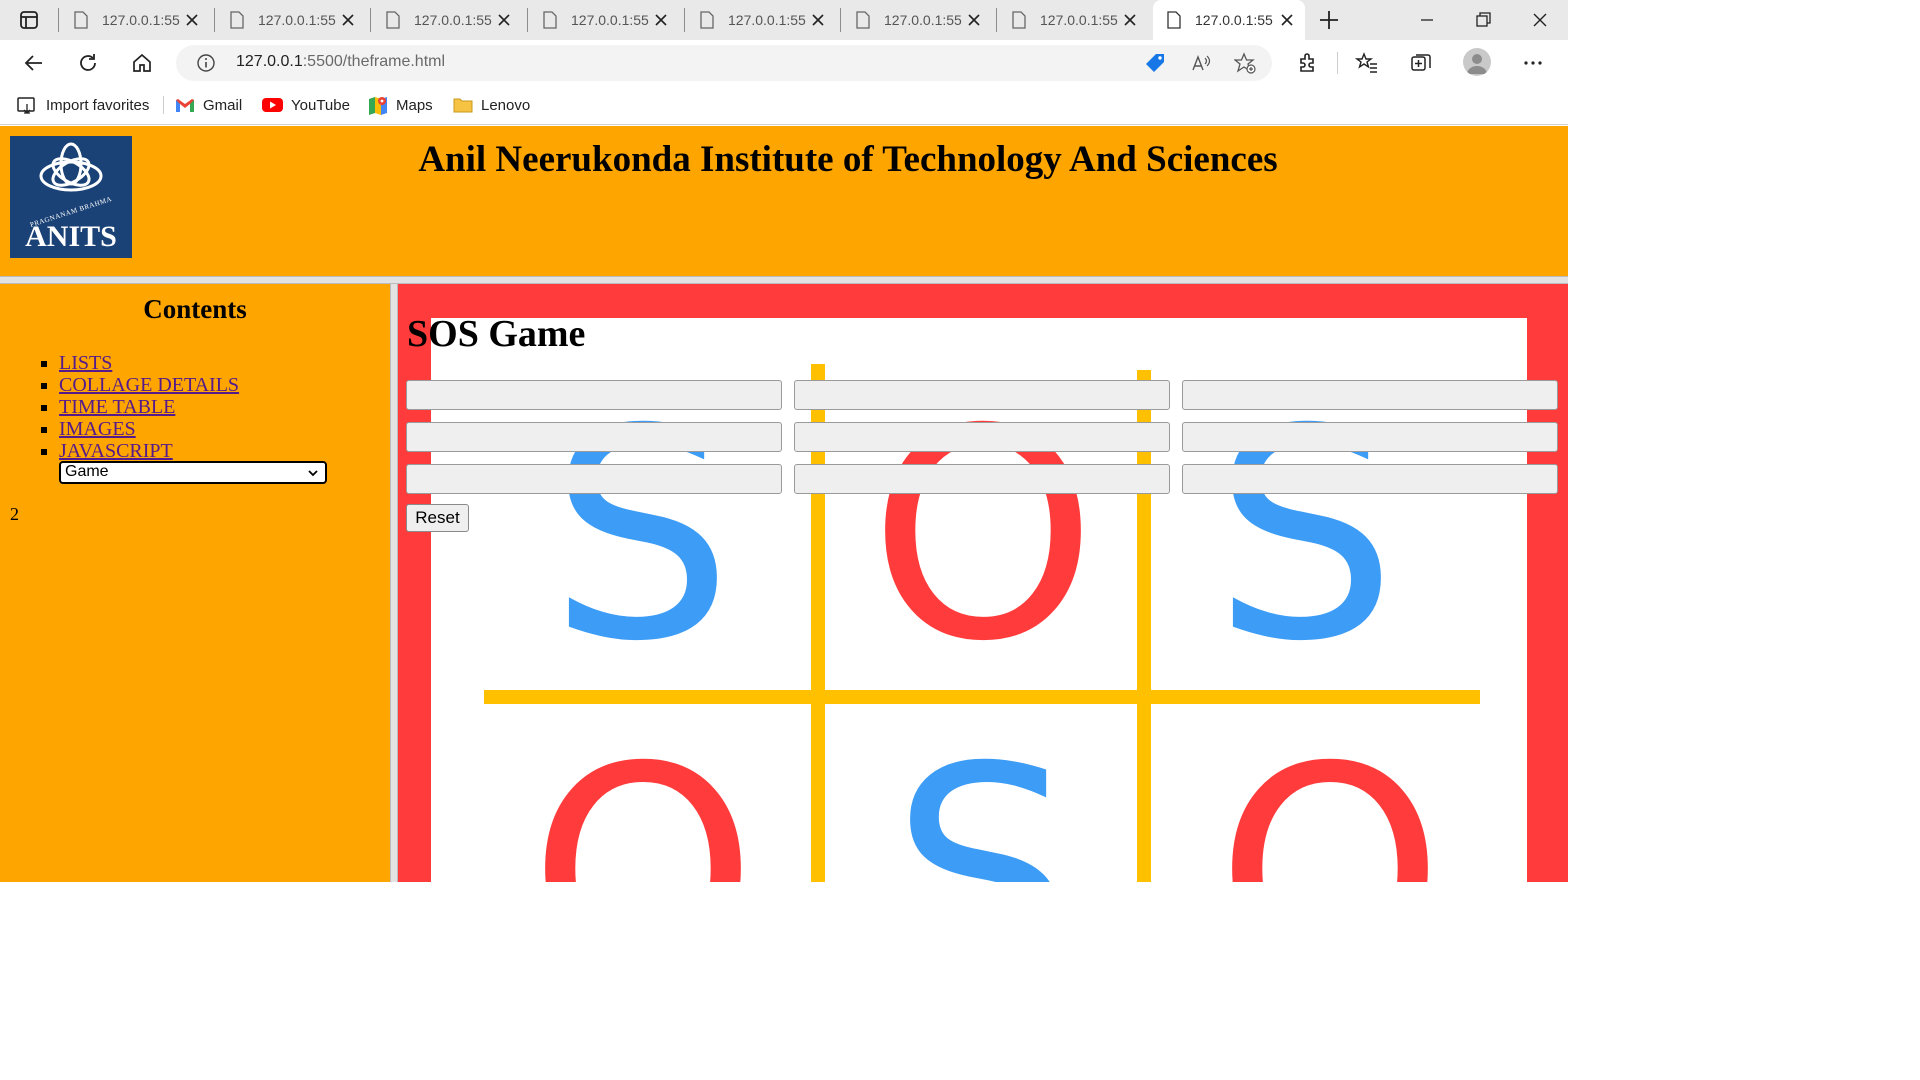 This screenshot has width=1920, height=1080. What do you see at coordinates (97, 429) in the screenshot?
I see `link-images: IMAGES` at bounding box center [97, 429].